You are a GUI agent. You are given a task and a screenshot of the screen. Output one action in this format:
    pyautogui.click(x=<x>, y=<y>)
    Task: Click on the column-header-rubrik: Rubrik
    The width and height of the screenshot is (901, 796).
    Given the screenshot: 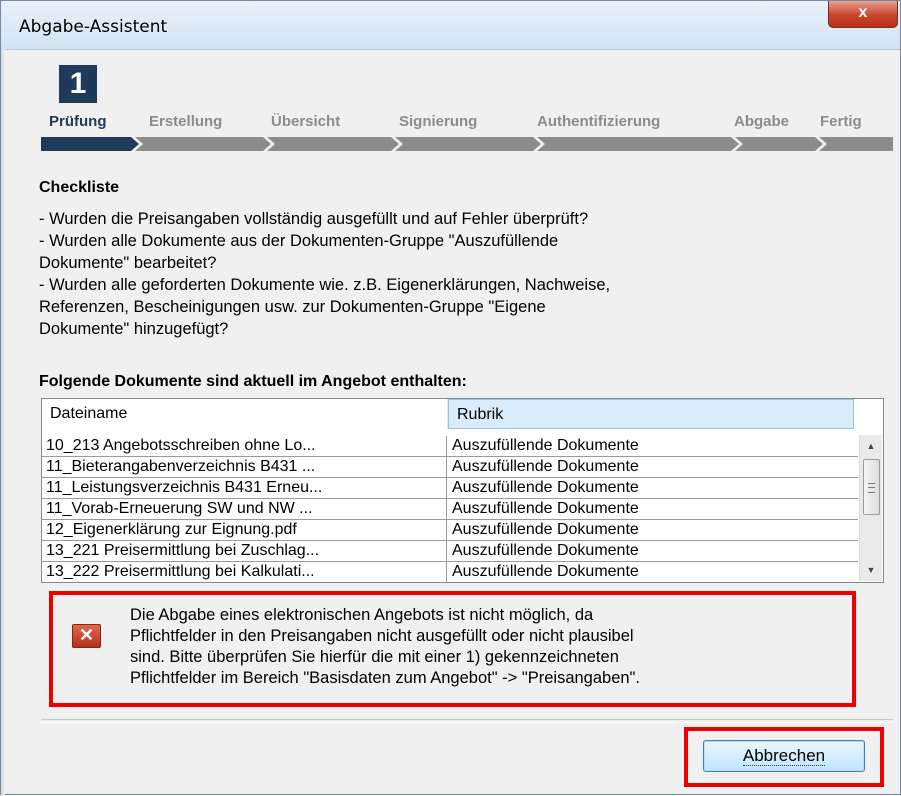 What is the action you would take?
    pyautogui.click(x=651, y=414)
    